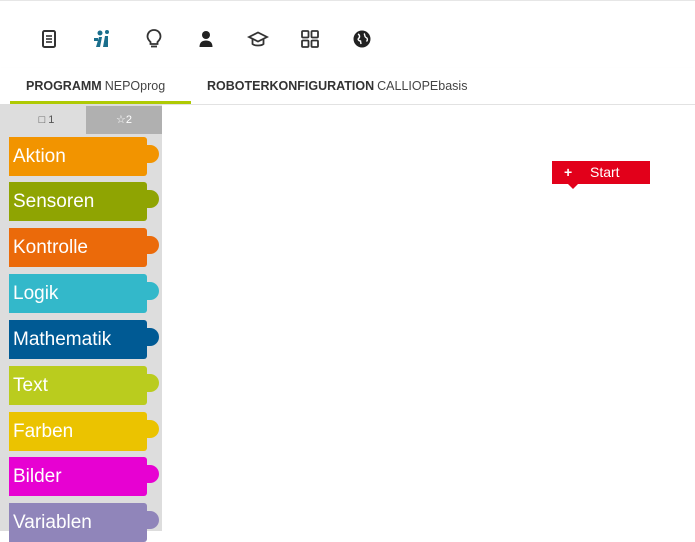 The height and width of the screenshot is (542, 695). I want to click on start-block: + Start, so click(601, 175).